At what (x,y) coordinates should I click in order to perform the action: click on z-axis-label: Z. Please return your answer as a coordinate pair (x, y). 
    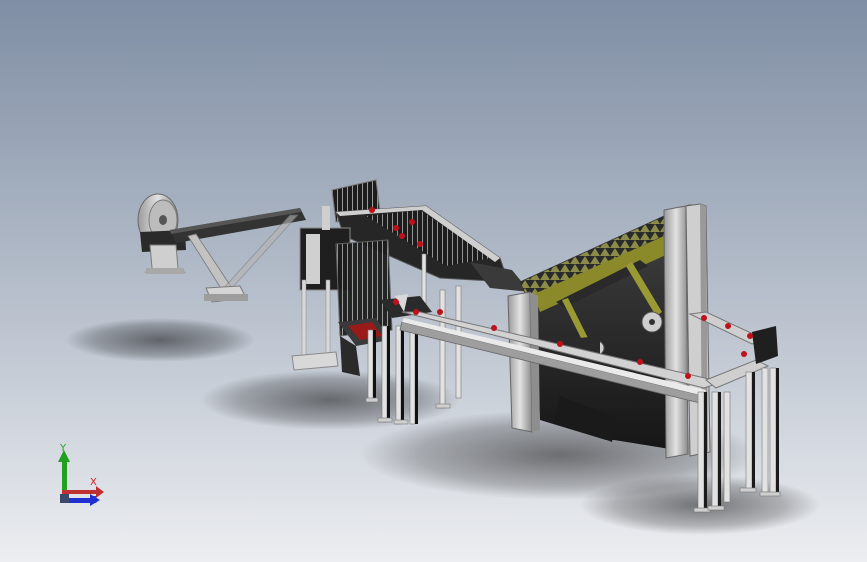
    Looking at the image, I should click on (93, 500).